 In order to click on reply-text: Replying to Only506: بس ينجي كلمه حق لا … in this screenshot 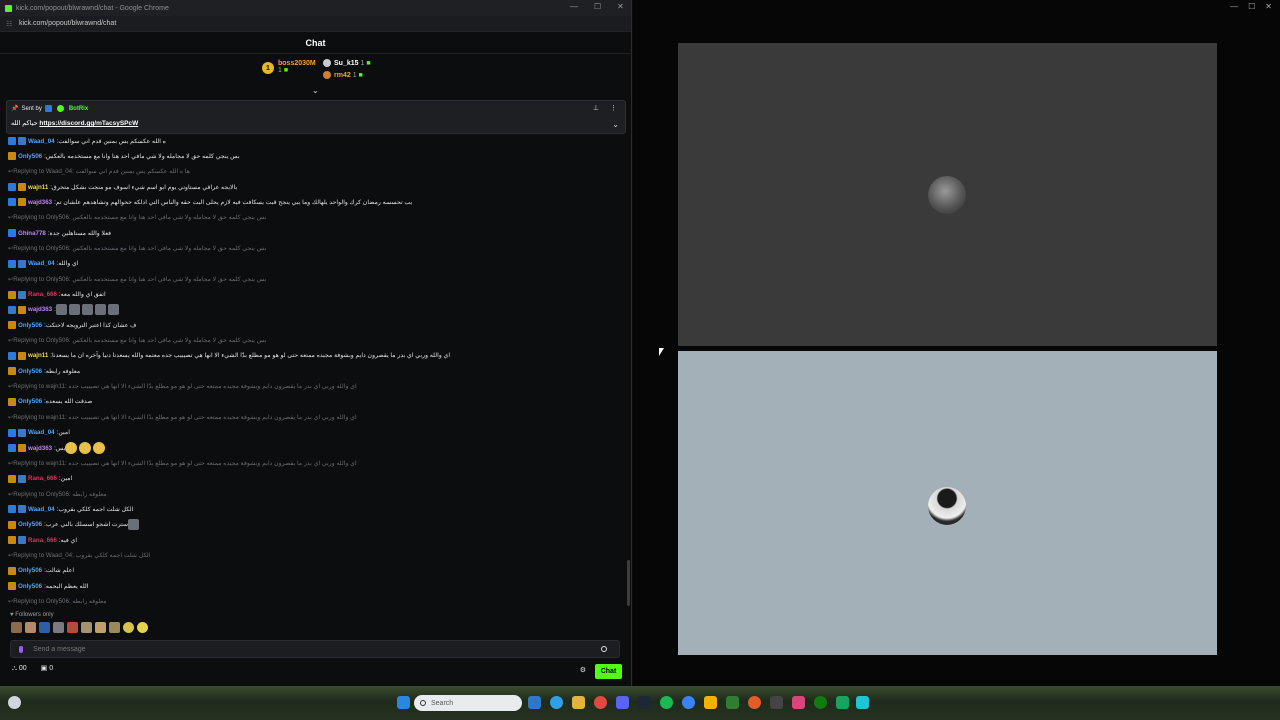, I will do `click(140, 218)`.